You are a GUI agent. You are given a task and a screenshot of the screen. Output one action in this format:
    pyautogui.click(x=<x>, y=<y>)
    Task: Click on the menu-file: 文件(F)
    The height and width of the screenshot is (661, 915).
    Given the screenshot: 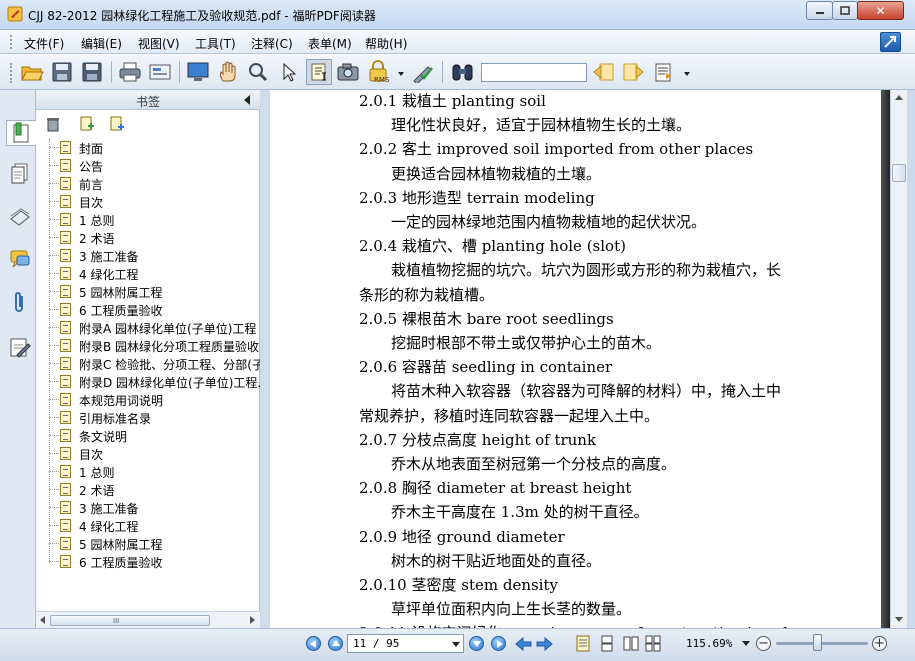 What is the action you would take?
    pyautogui.click(x=44, y=43)
    